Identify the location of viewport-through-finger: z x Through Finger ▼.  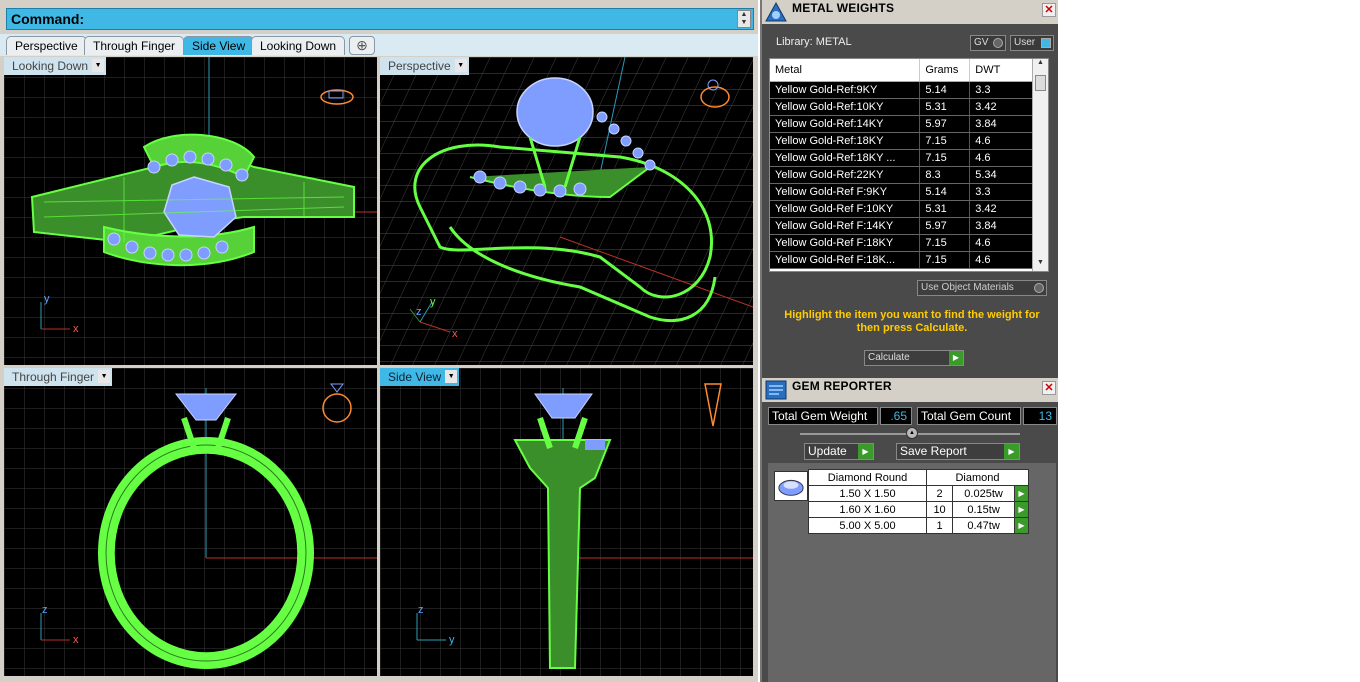
(190, 522).